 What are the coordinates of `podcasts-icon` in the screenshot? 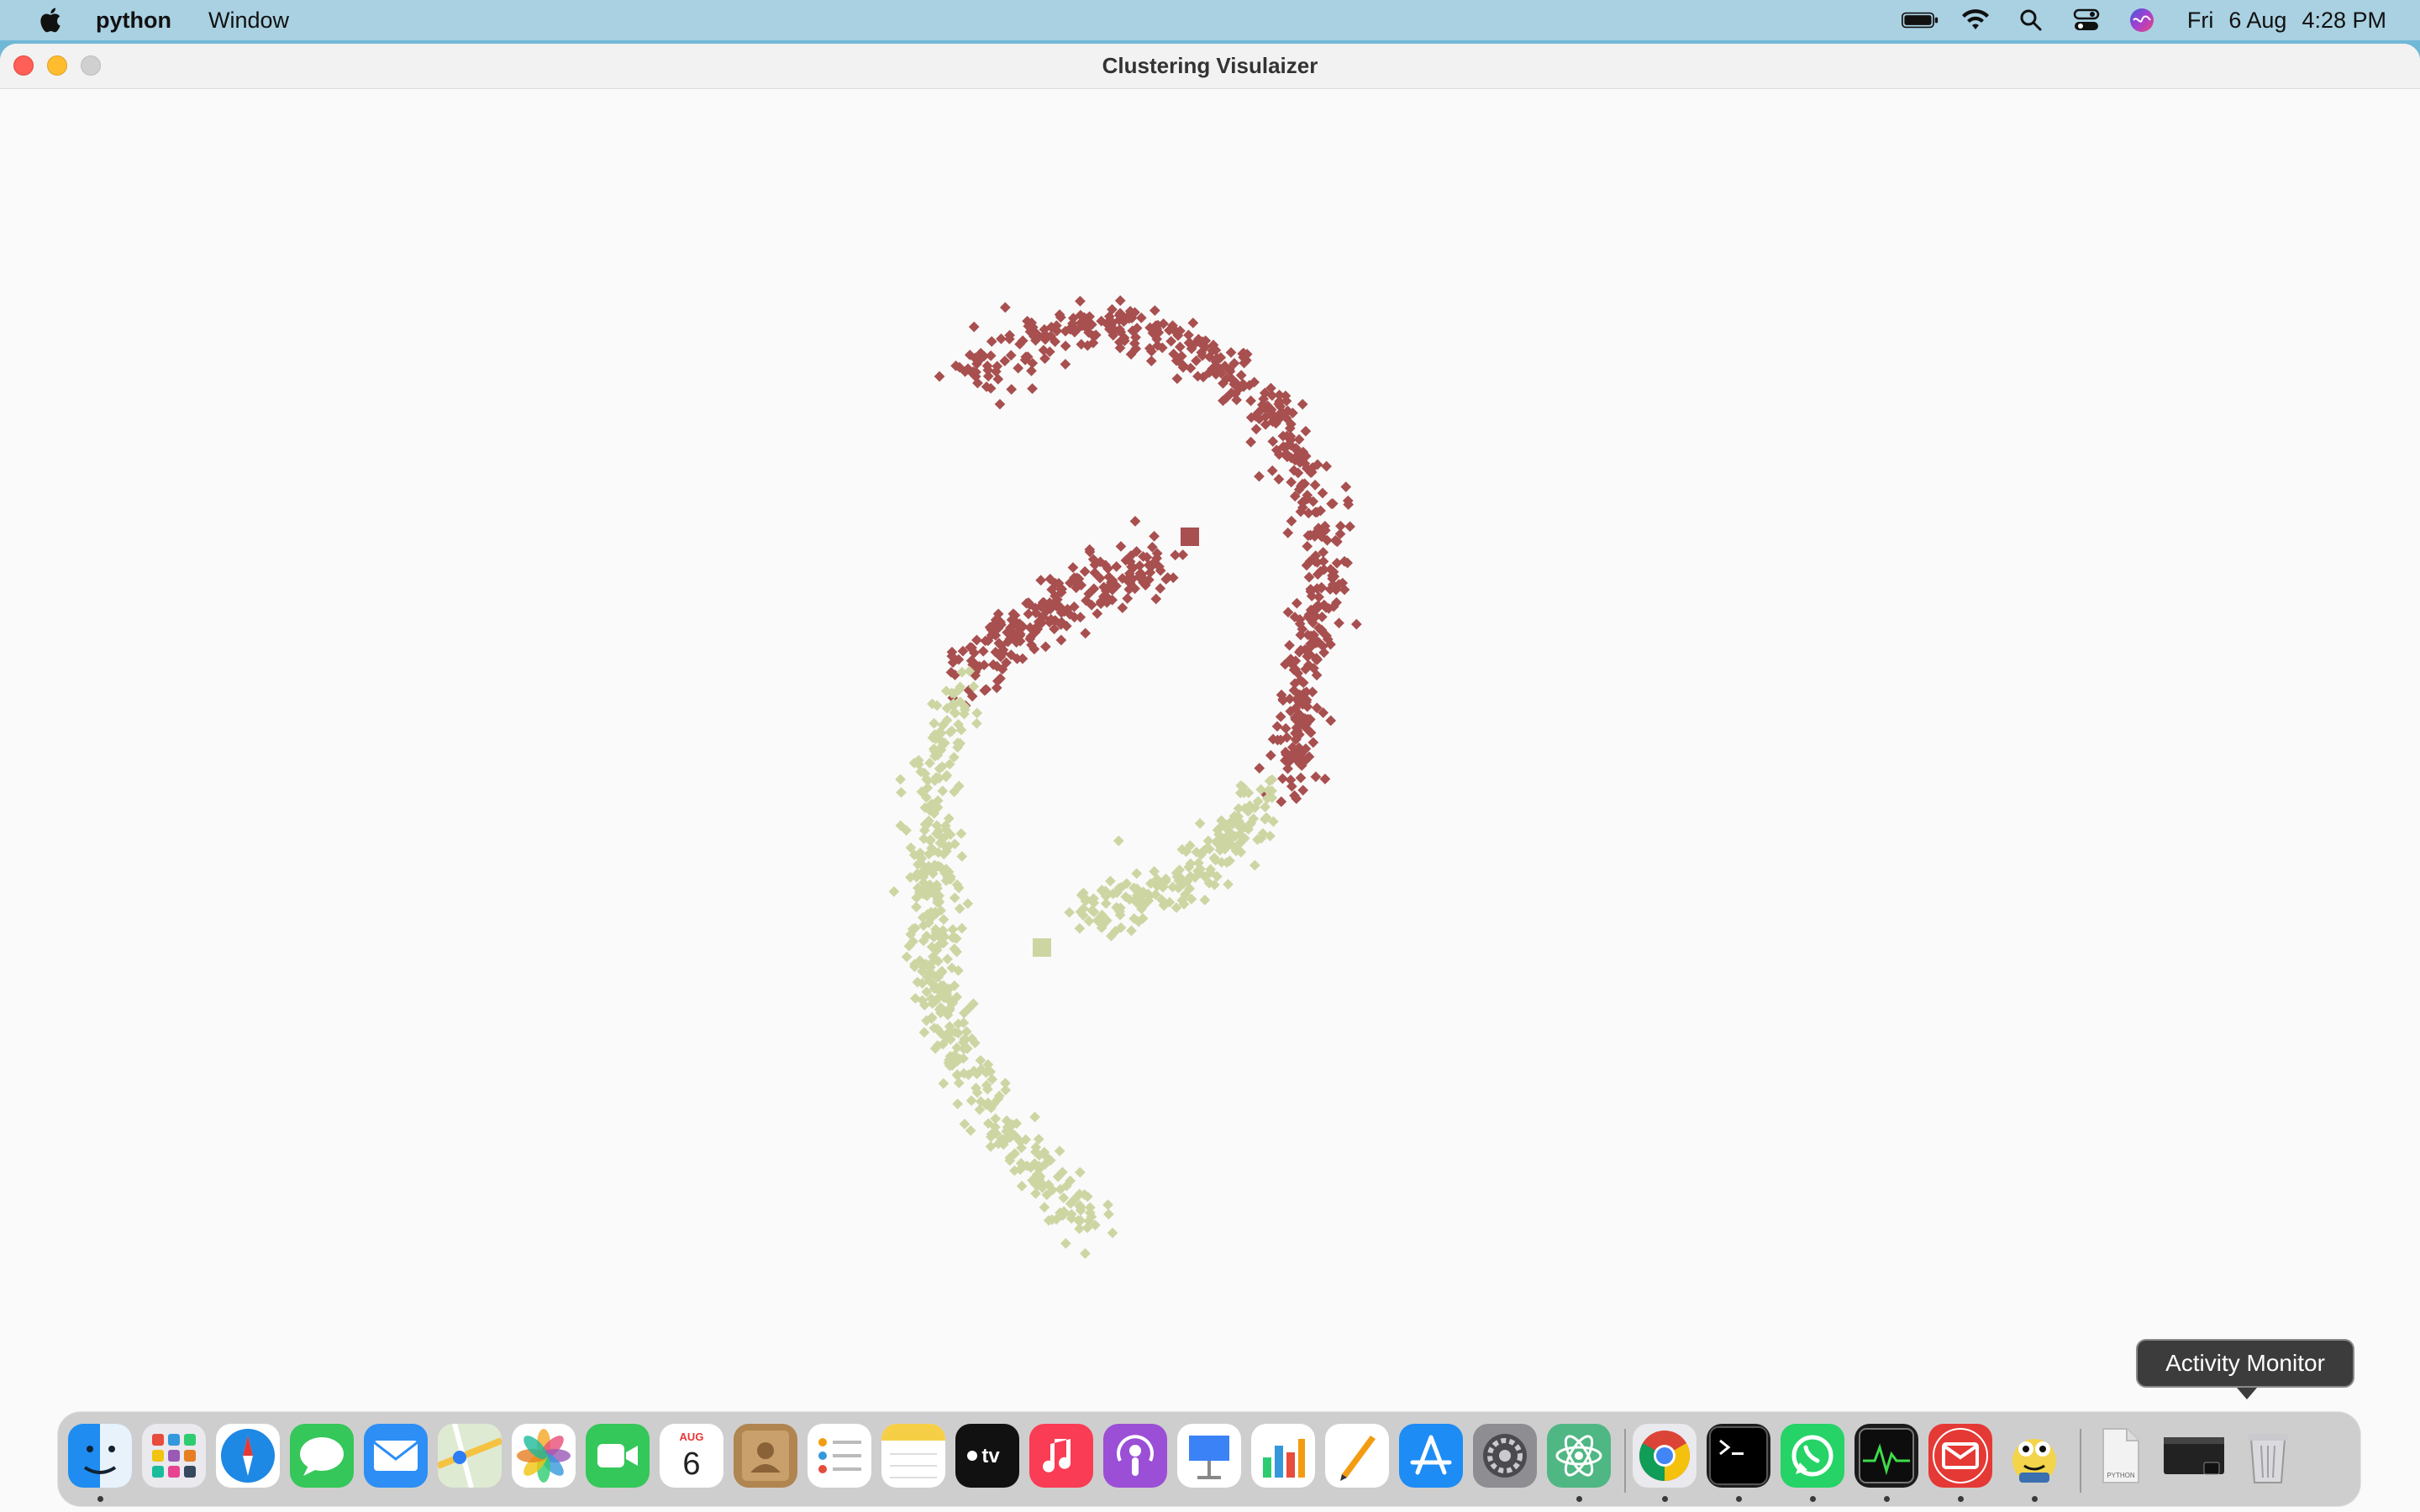 It's located at (1135, 1456).